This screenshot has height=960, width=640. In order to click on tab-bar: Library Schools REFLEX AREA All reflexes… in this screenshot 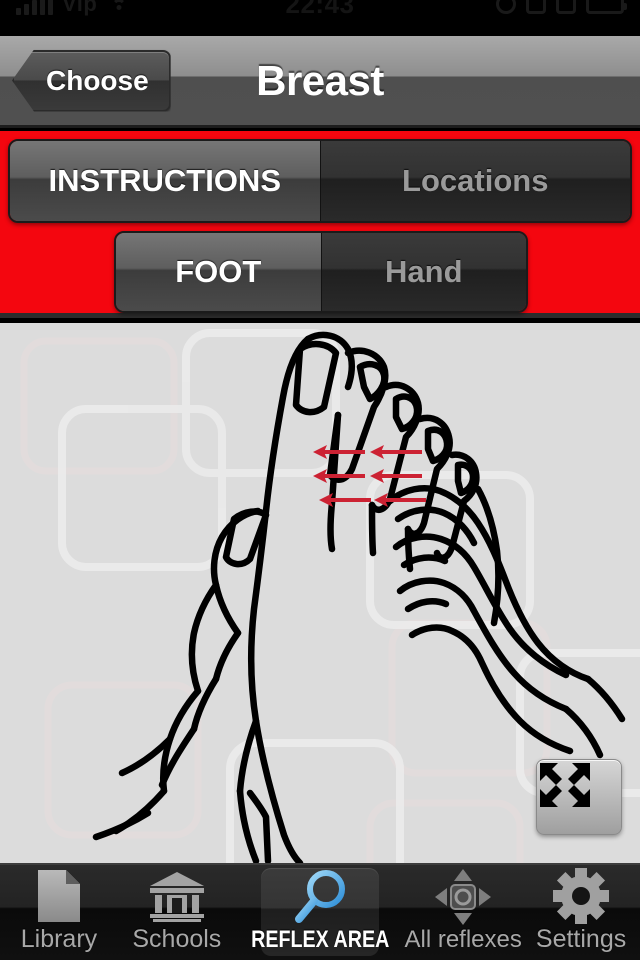, I will do `click(320, 911)`.